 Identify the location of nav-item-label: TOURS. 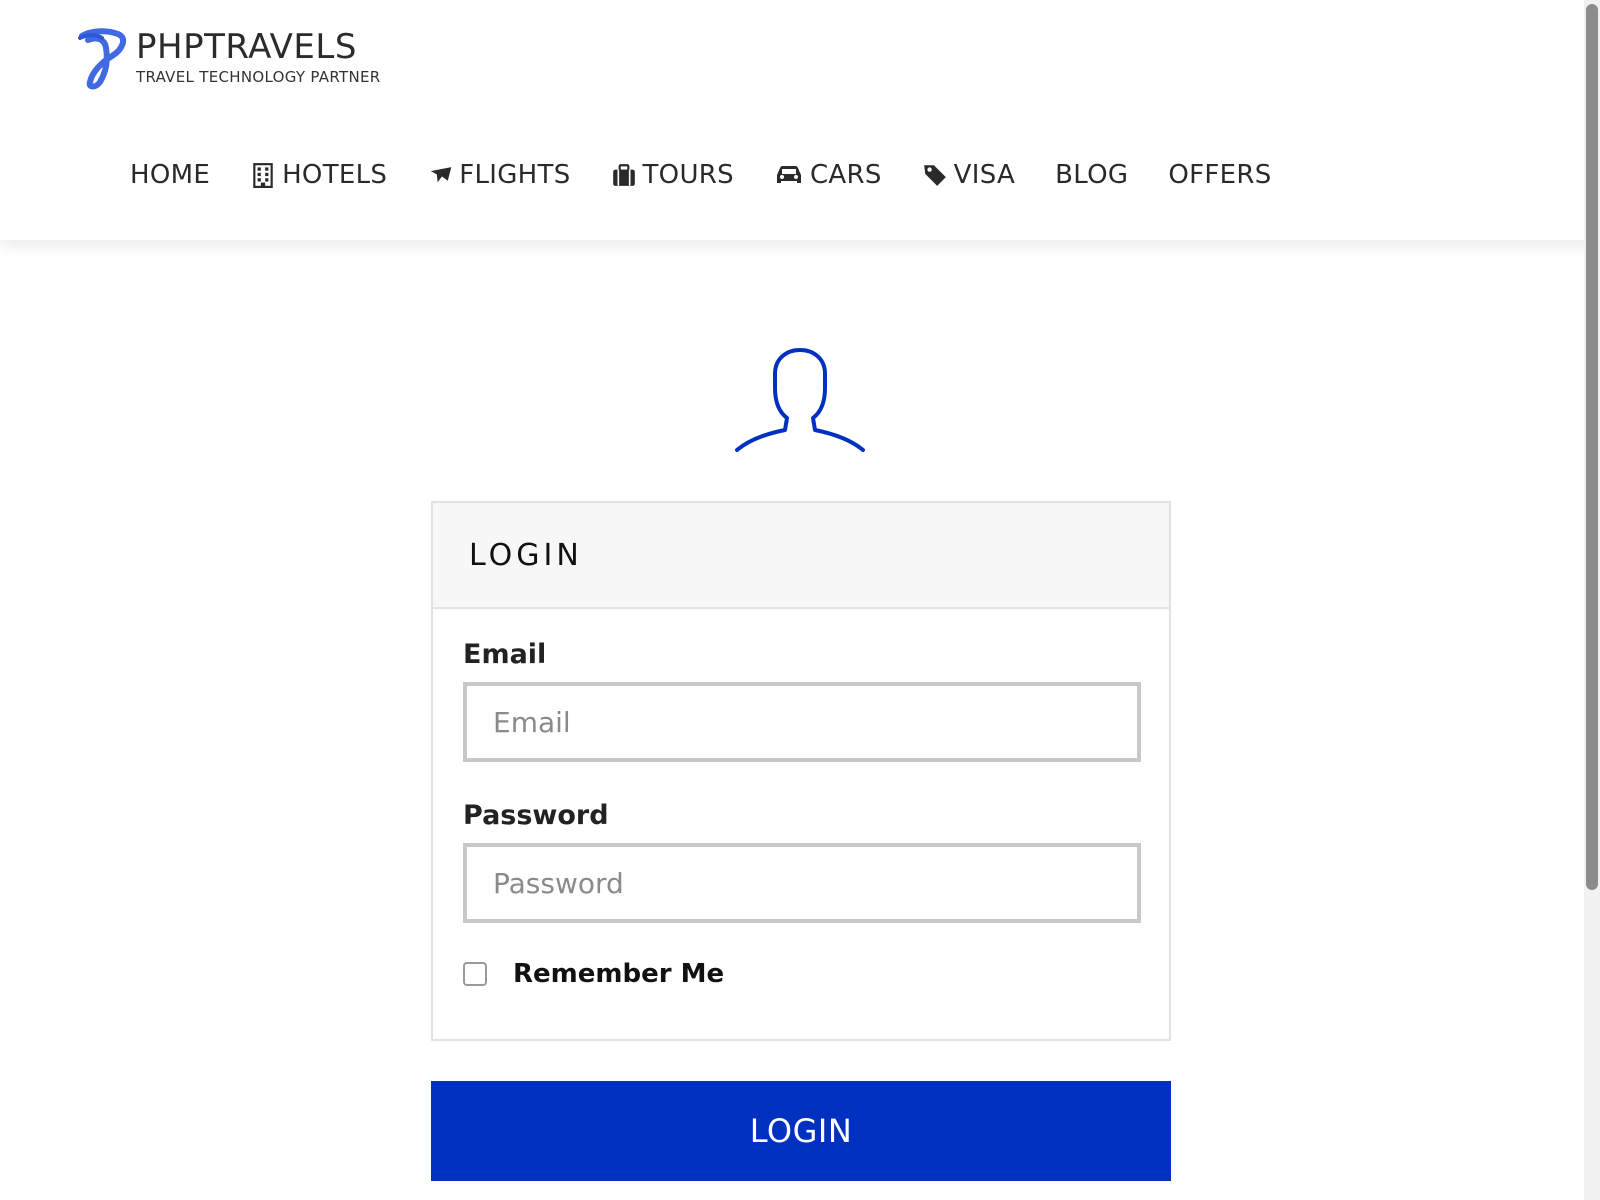
(688, 175).